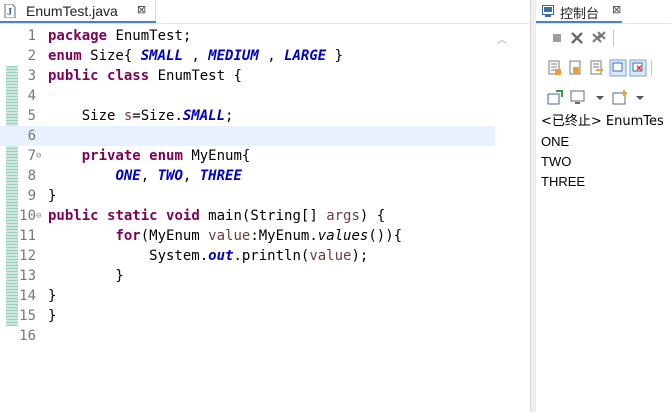 Image resolution: width=671 pixels, height=412 pixels. I want to click on code-line: 6, so click(247, 136).